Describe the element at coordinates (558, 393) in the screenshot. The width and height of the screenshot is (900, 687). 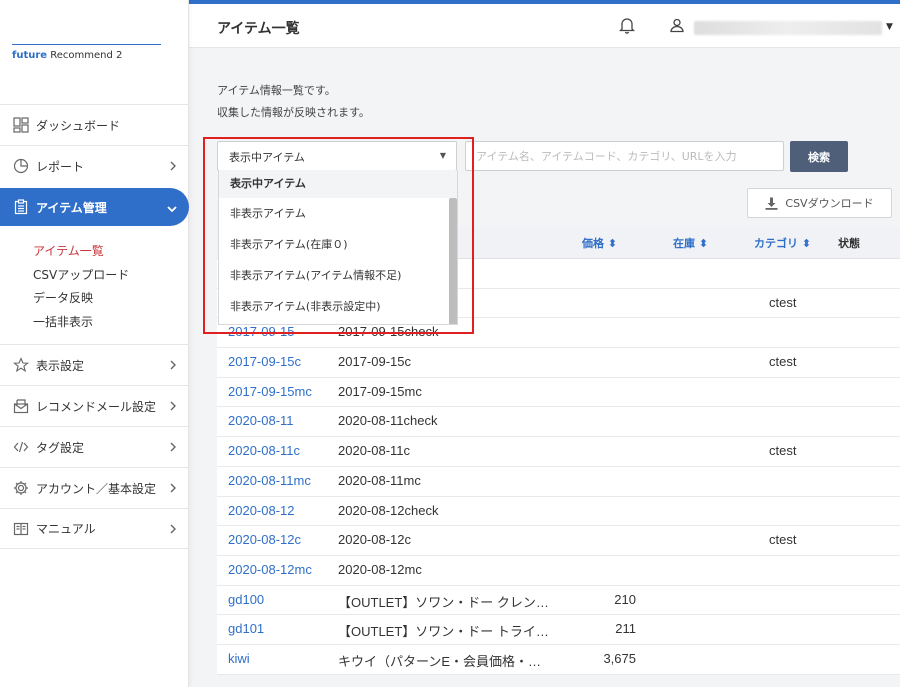
I see `table-row: 2017-09-15mc 2017-09-15mc` at that location.